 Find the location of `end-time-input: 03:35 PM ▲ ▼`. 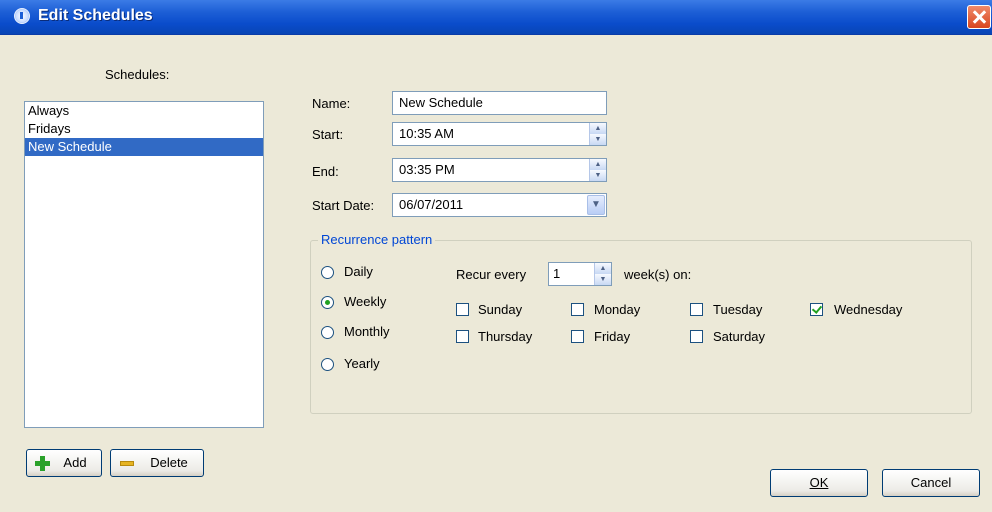

end-time-input: 03:35 PM ▲ ▼ is located at coordinates (499, 170).